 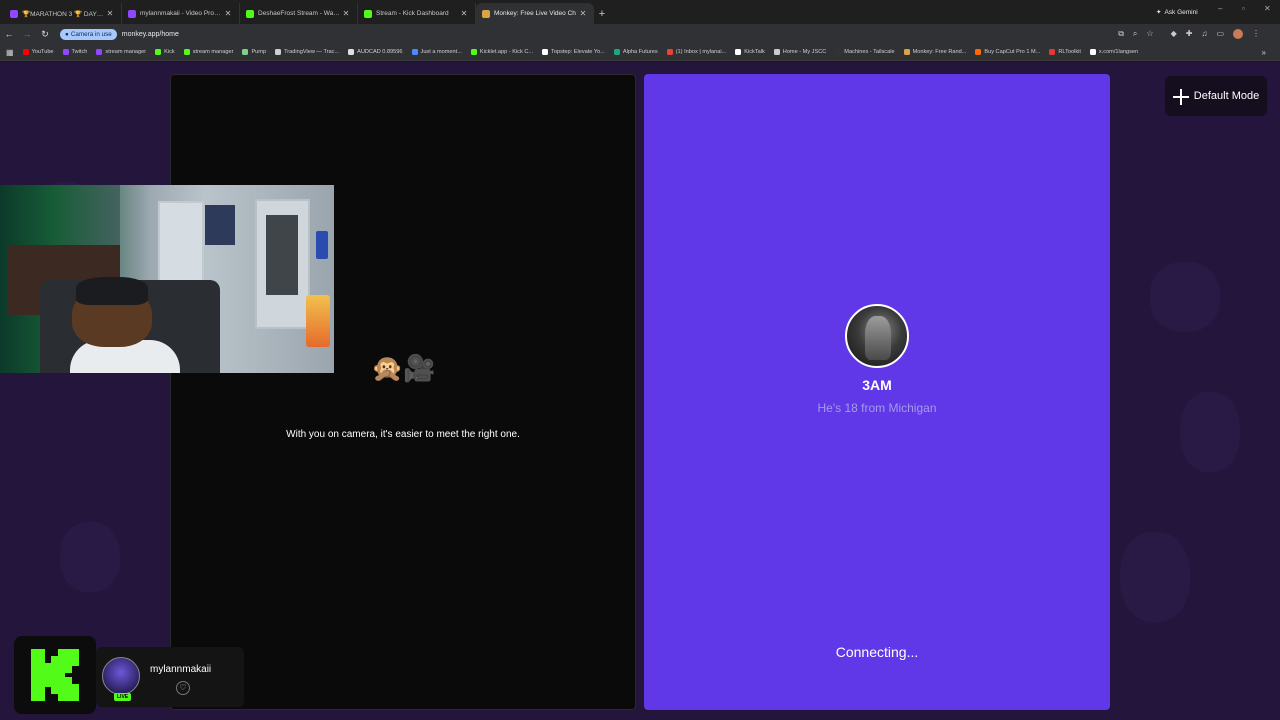 I want to click on camera-icon: ●, so click(x=67, y=34).